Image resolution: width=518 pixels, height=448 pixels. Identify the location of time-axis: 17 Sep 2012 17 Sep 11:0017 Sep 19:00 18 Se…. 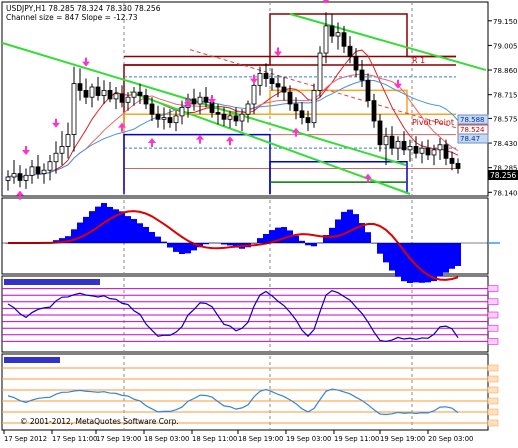
(238, 436).